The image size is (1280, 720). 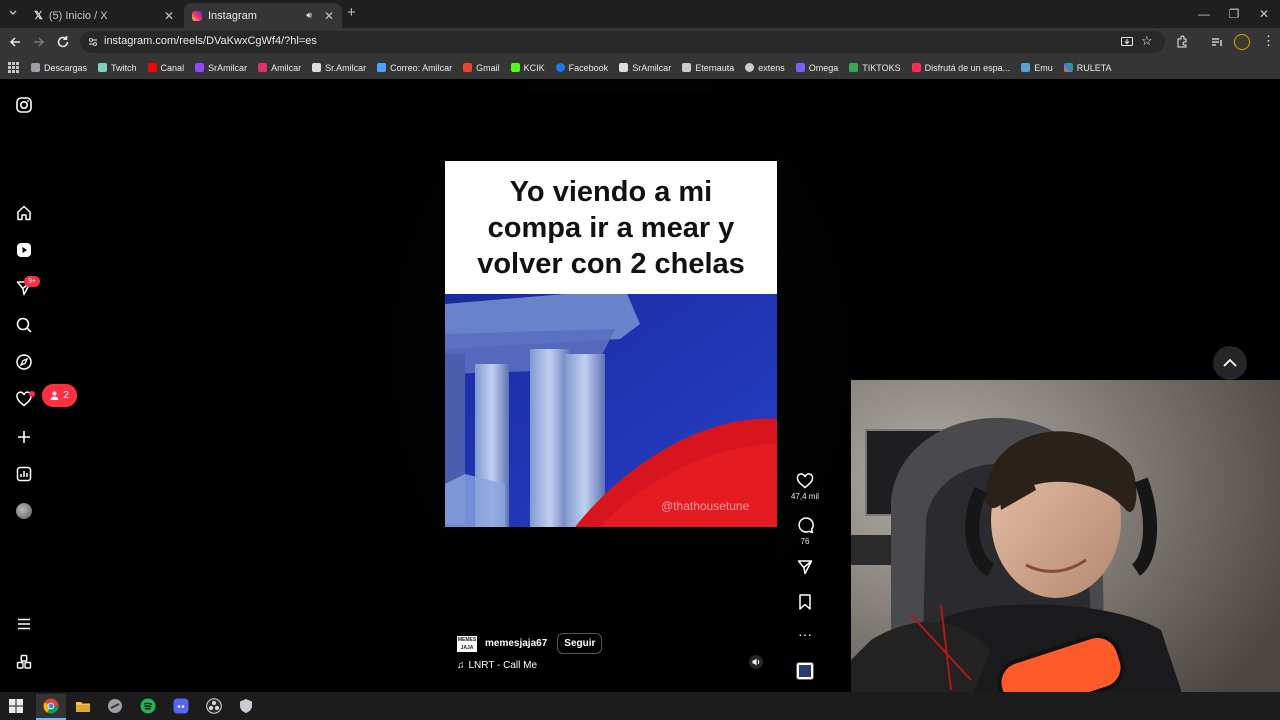 What do you see at coordinates (816, 68) in the screenshot?
I see `bookmark-omega: Omega` at bounding box center [816, 68].